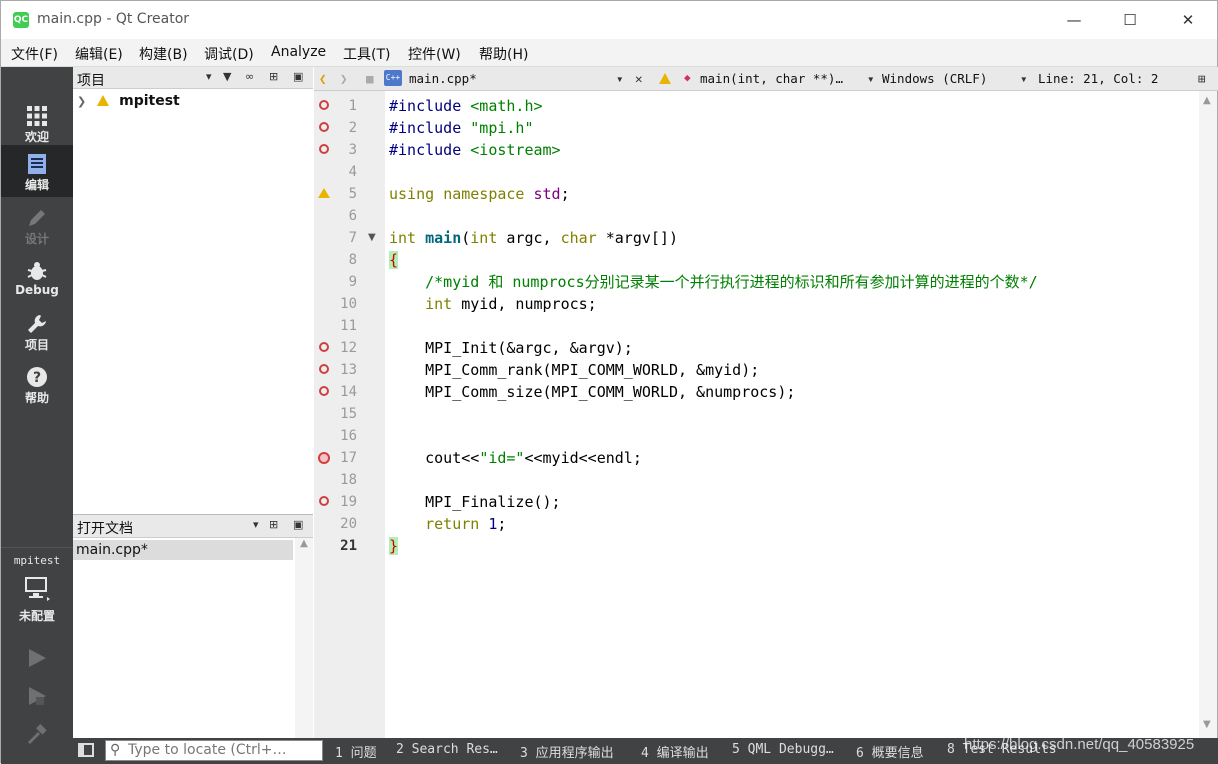 Image resolution: width=1218 pixels, height=764 pixels. I want to click on code-line: int myid, numprocs;, so click(493, 304).